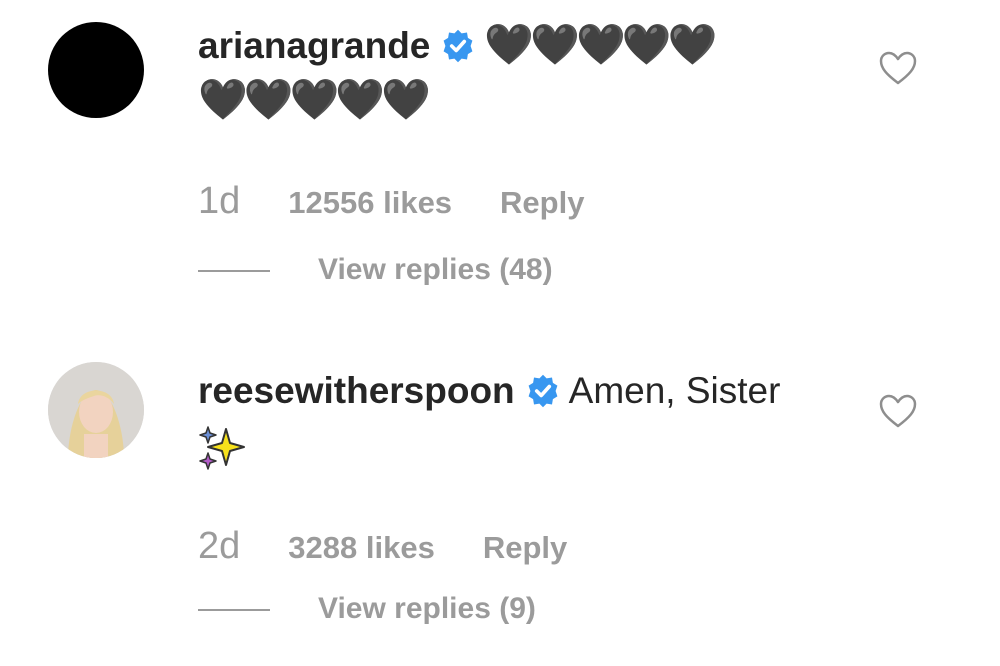  I want to click on likes-count: 3288 likes, so click(361, 547).